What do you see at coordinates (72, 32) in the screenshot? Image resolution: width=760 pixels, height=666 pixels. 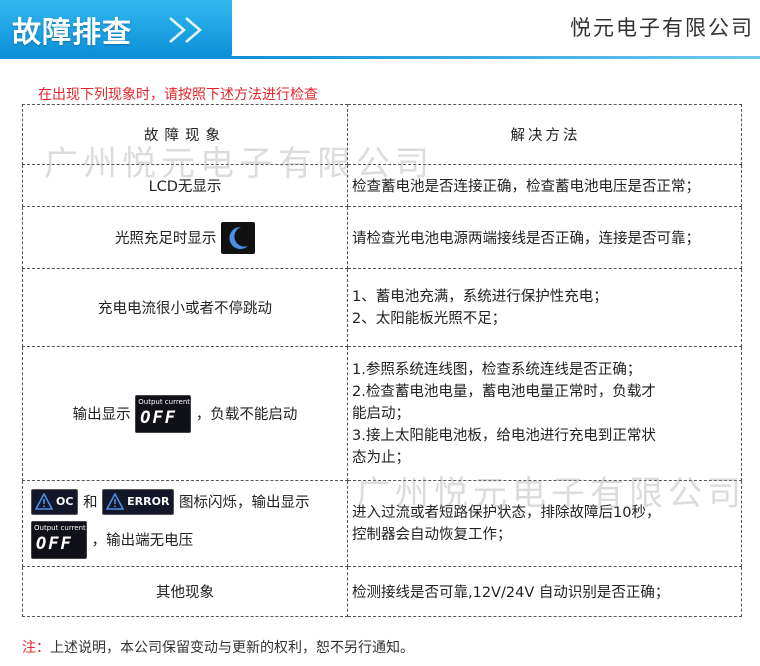 I see `page-title: 故障排查` at bounding box center [72, 32].